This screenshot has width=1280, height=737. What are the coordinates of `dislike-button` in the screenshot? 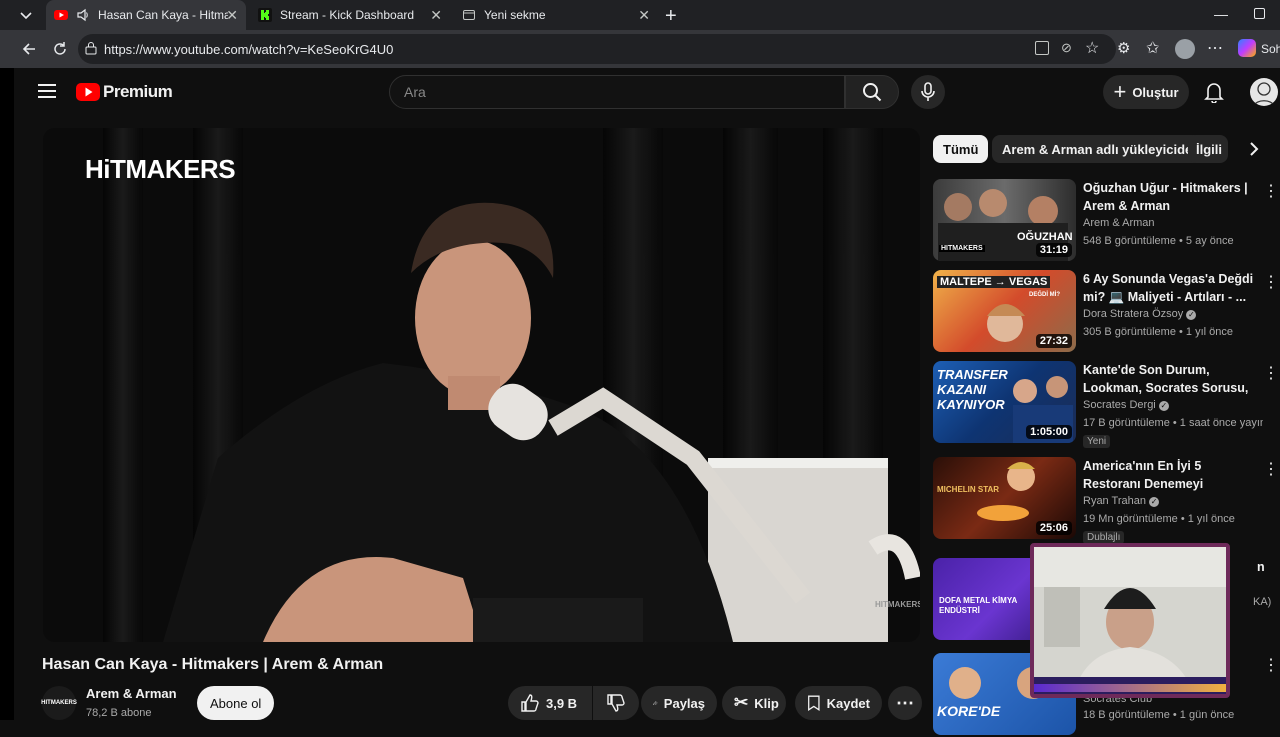 It's located at (616, 703).